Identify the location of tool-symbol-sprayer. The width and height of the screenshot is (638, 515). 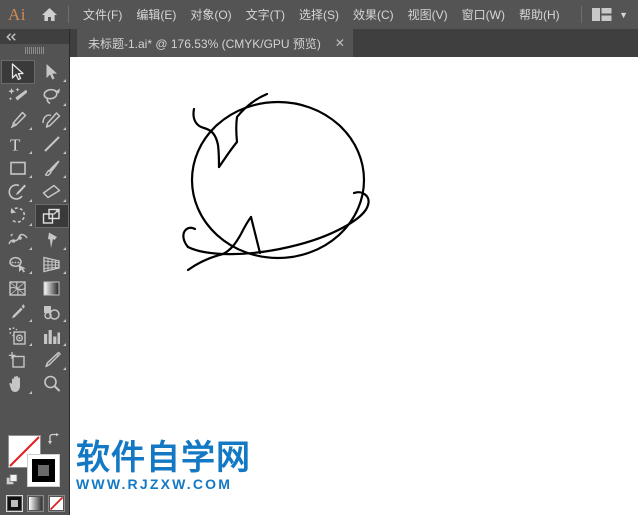
(18, 336).